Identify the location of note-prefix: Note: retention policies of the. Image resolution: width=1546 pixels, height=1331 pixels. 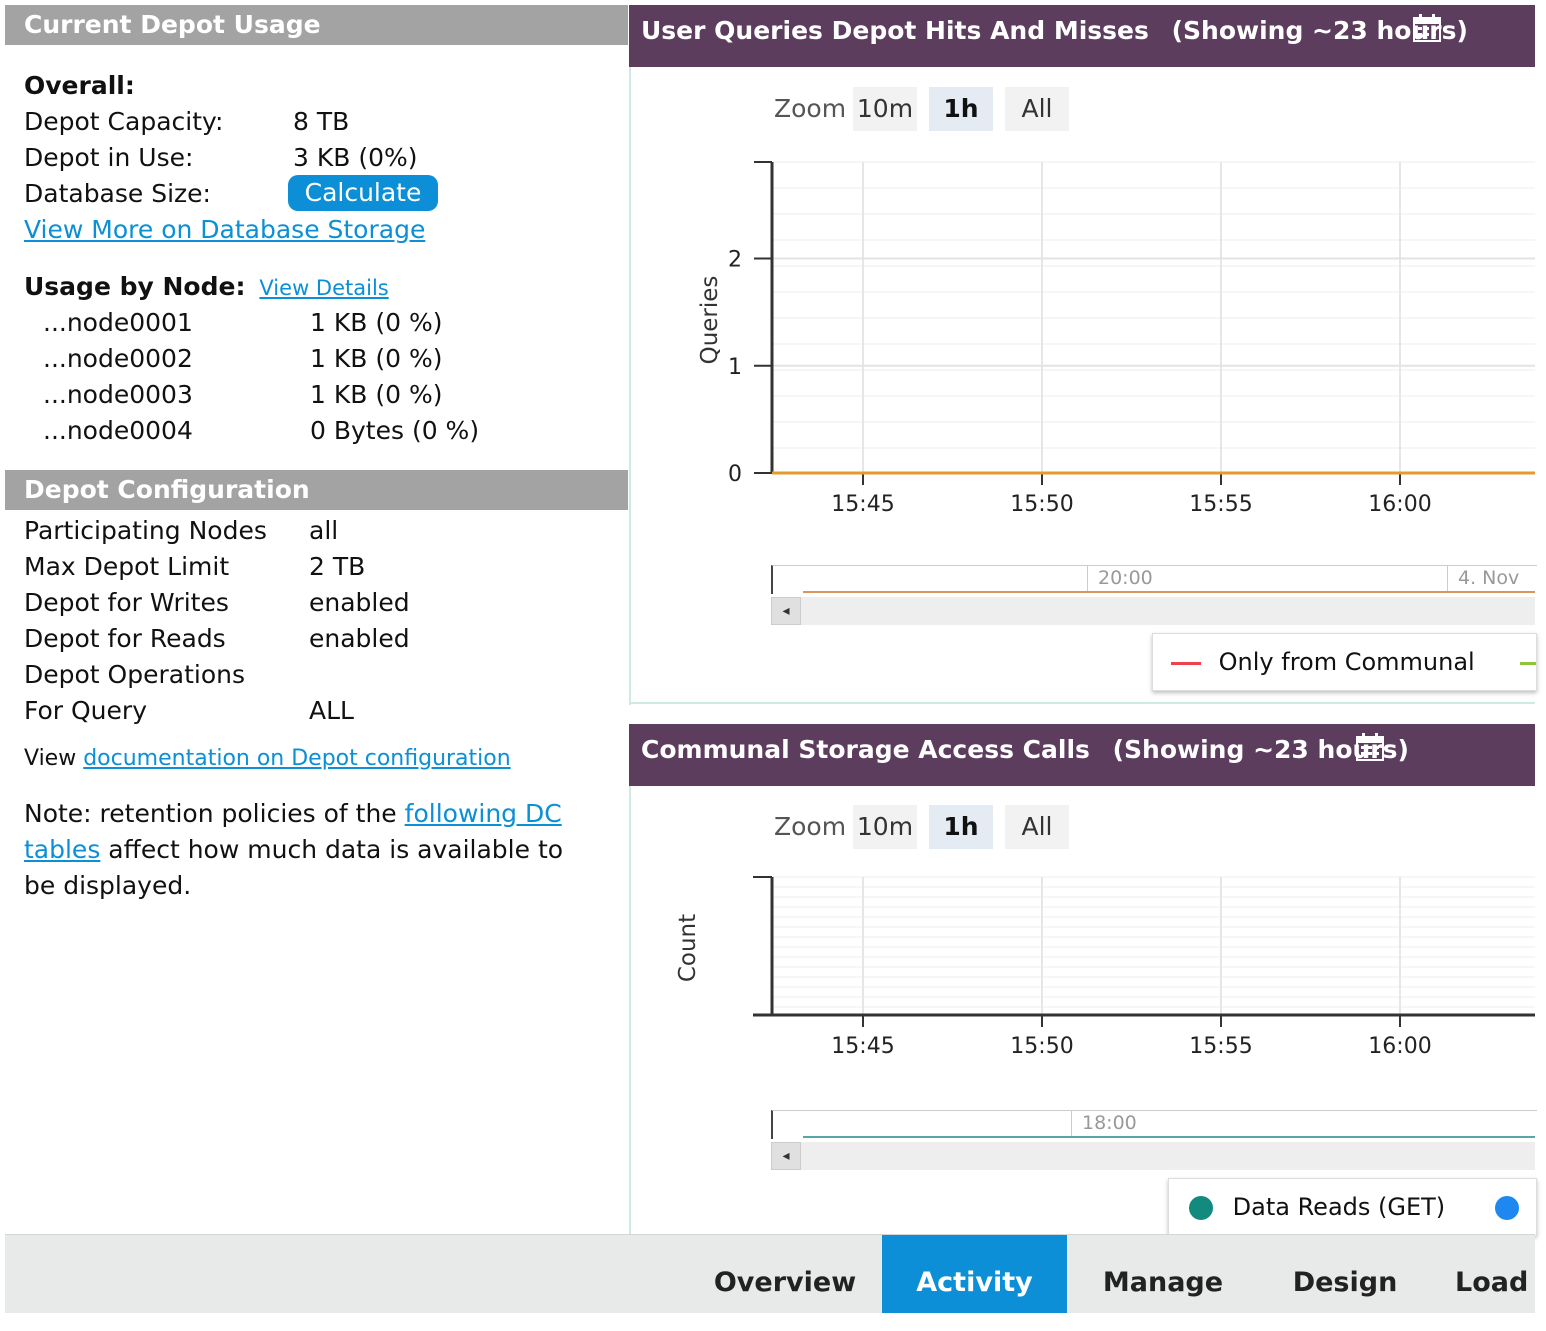
(210, 813).